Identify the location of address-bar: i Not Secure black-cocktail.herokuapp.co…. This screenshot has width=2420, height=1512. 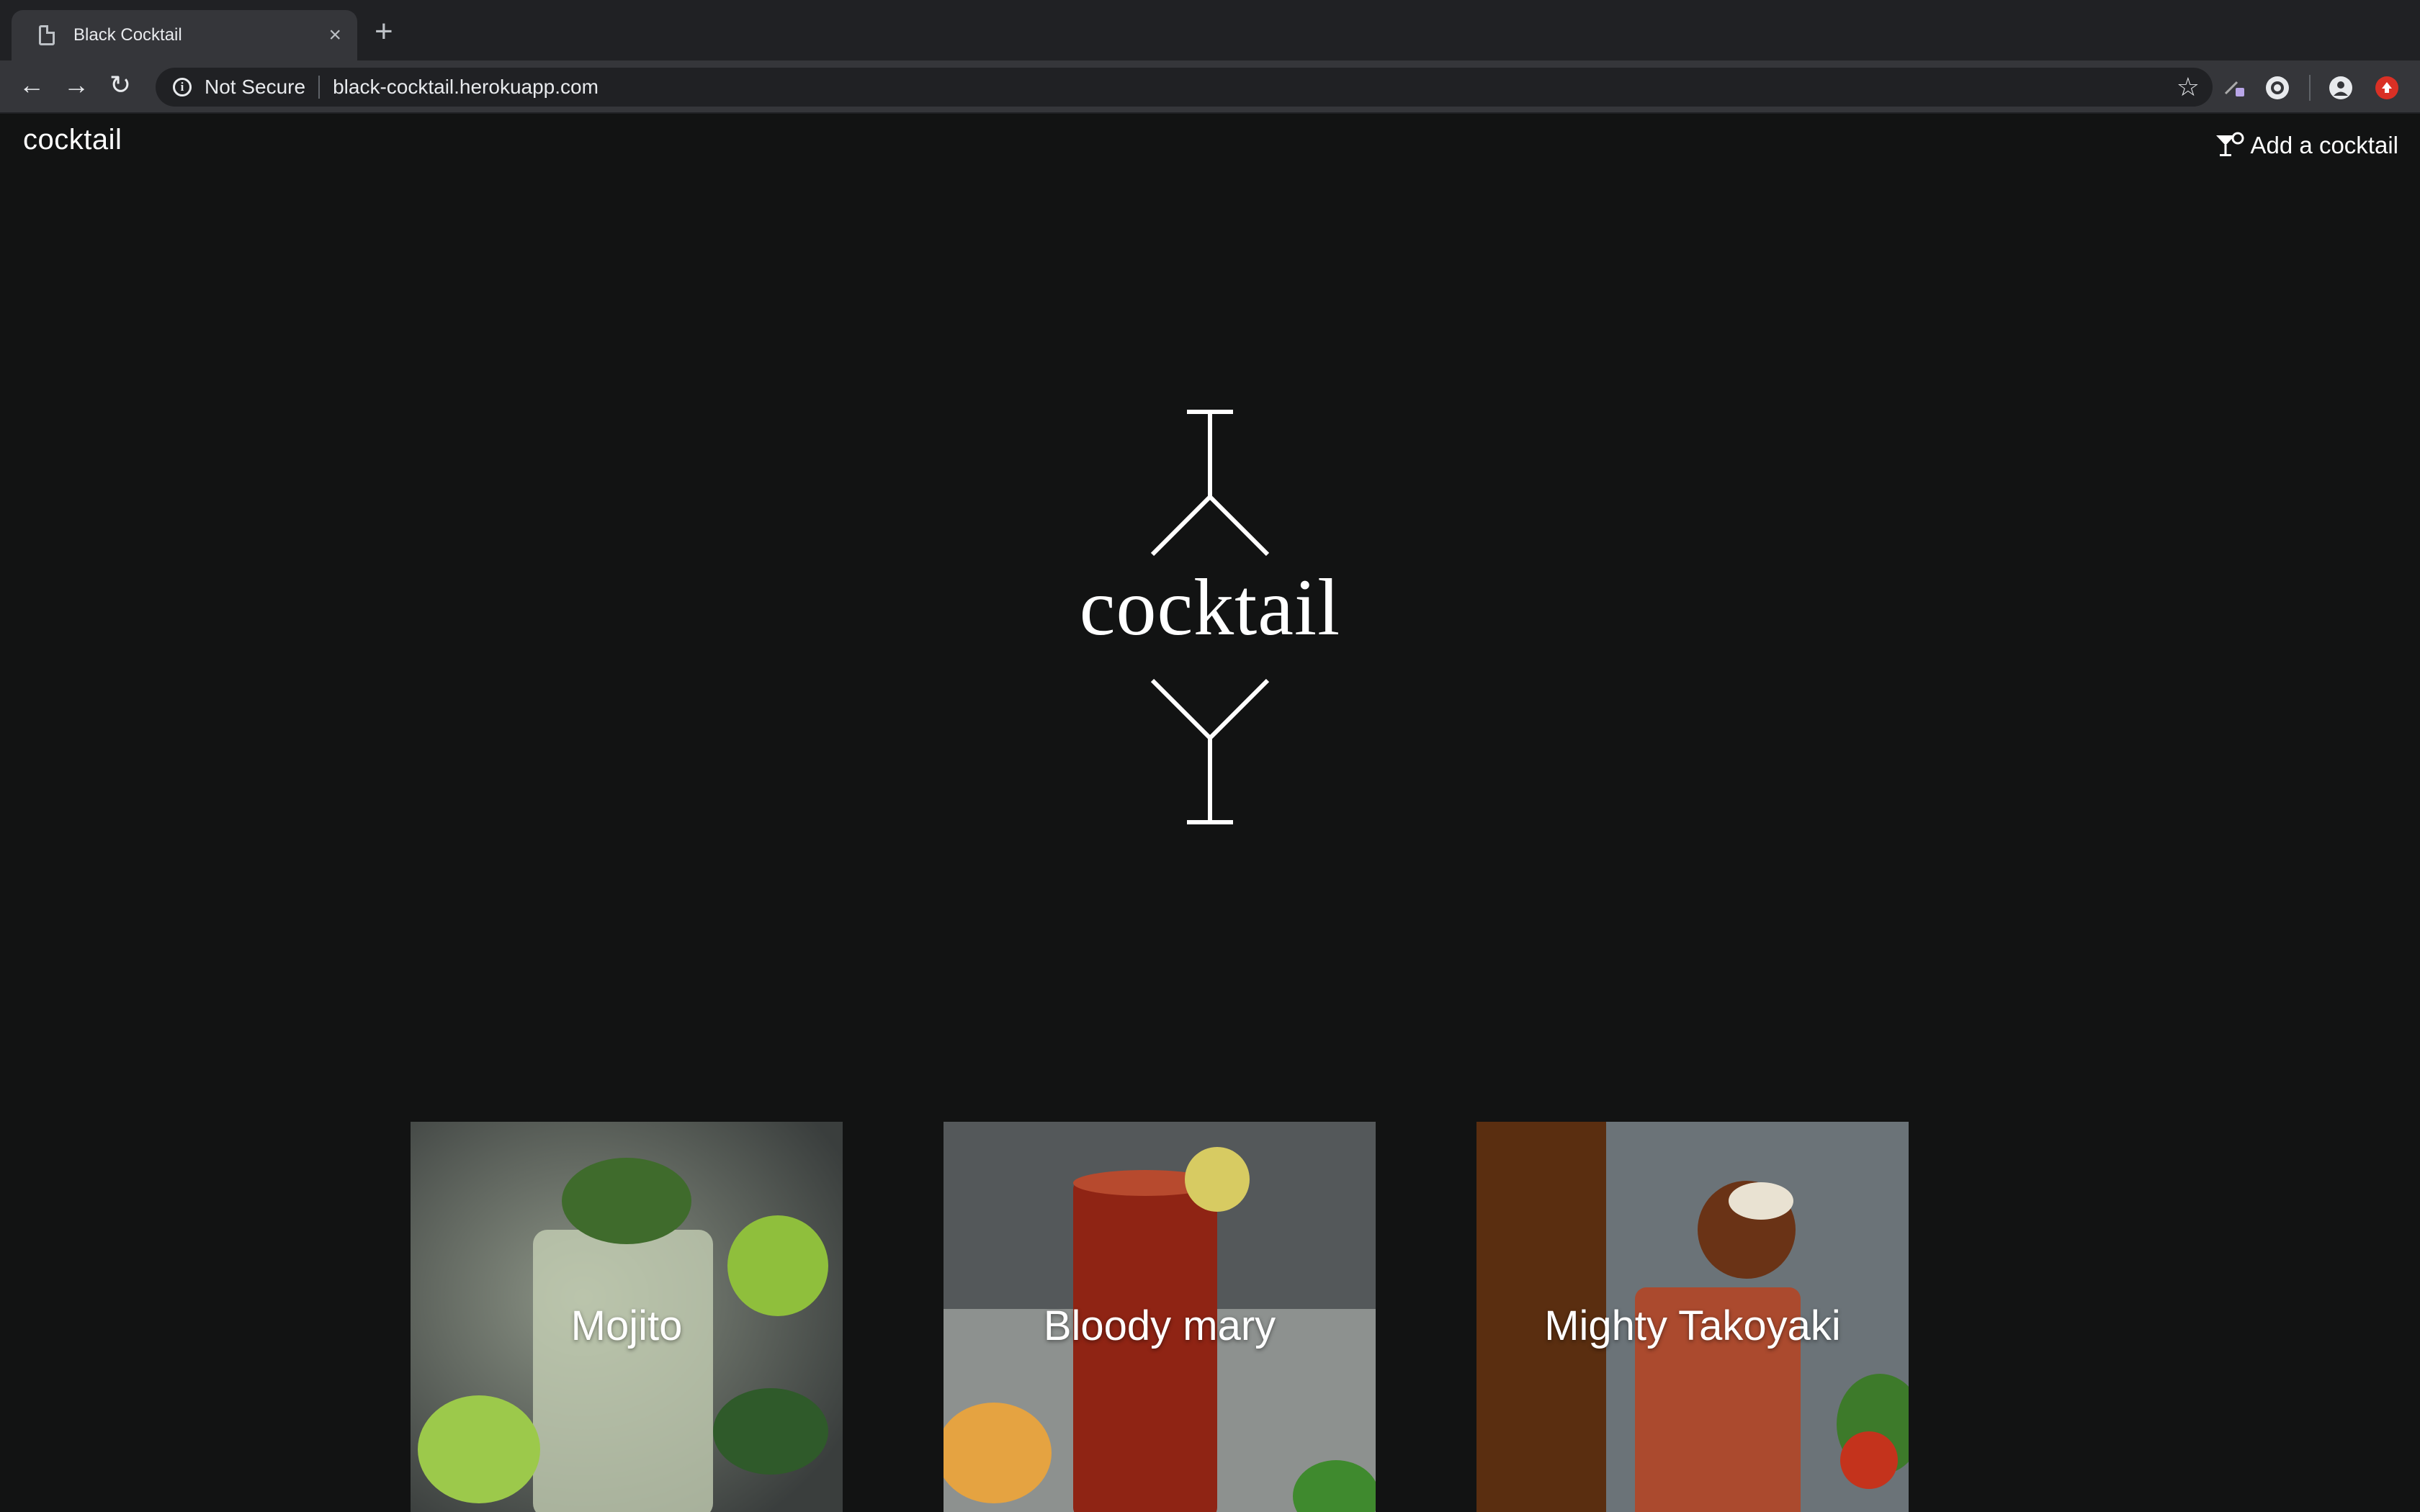
(1184, 87).